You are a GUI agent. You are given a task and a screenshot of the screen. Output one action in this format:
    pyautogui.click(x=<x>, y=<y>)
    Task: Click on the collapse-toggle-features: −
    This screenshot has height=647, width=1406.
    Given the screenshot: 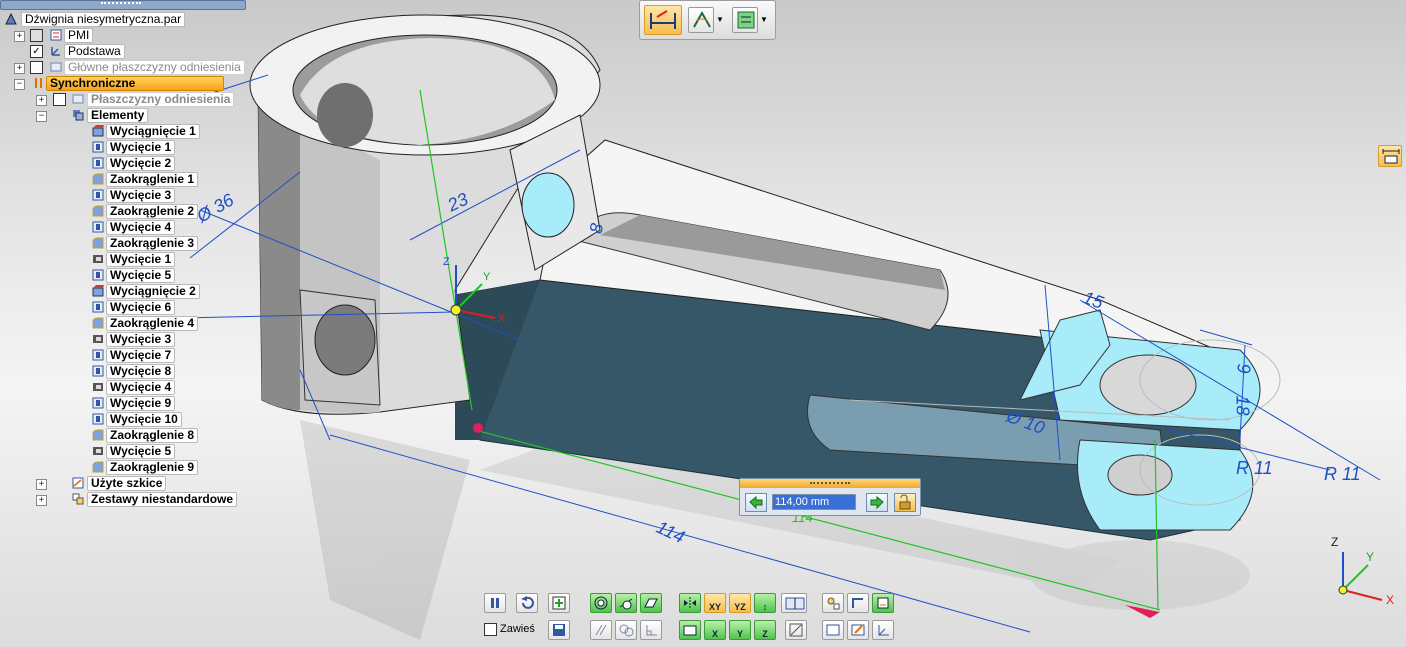 What is the action you would take?
    pyautogui.click(x=41, y=116)
    